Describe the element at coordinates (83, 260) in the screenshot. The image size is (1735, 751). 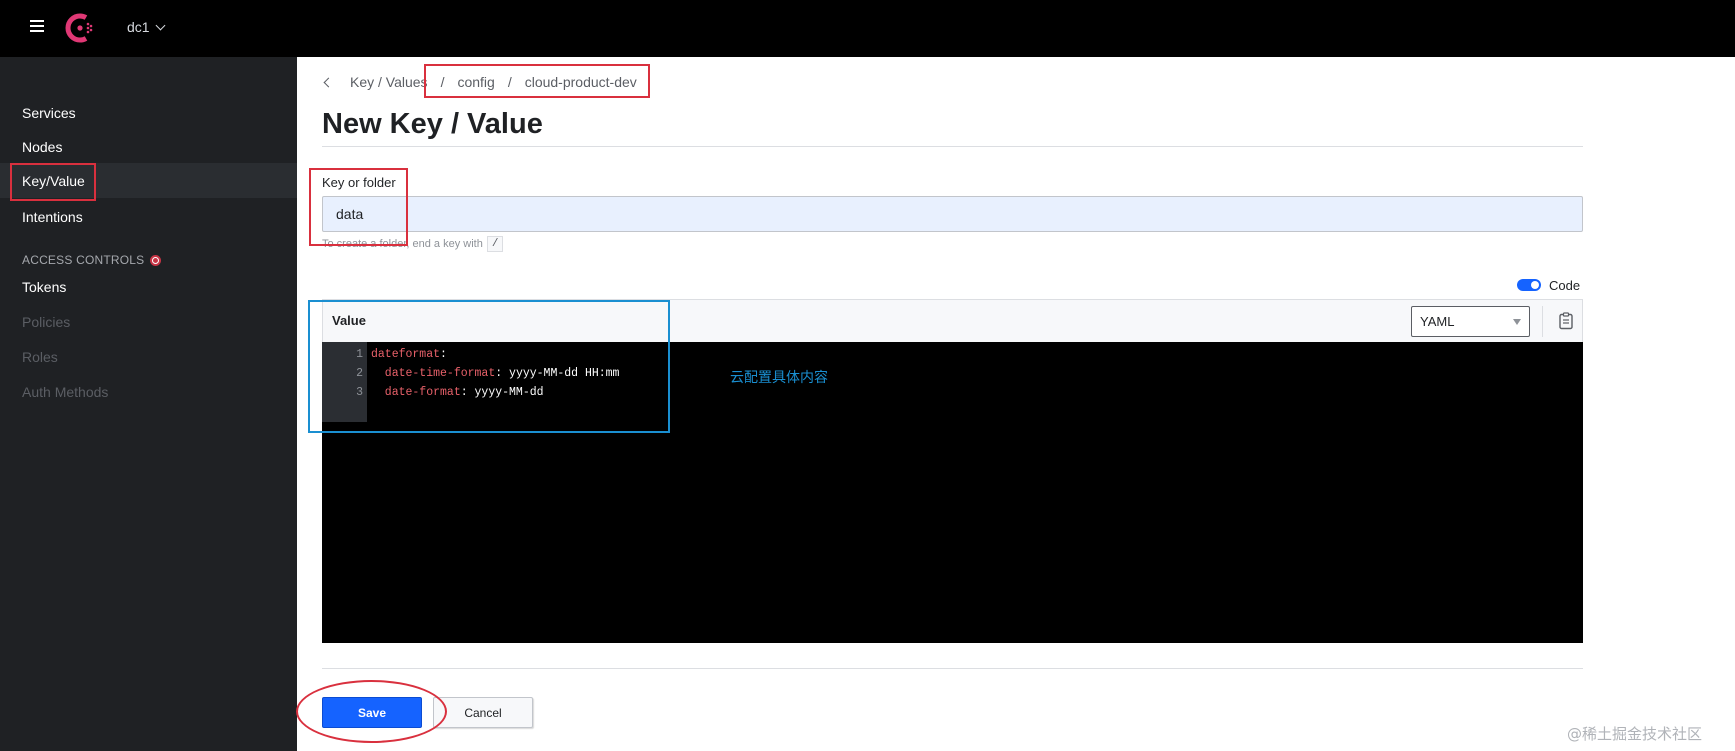
I see `access-controls-label: ACCESS CONTROLS` at that location.